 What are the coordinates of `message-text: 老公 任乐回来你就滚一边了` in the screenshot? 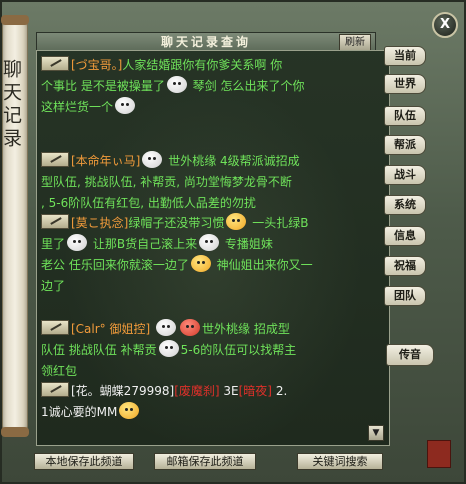 It's located at (115, 265).